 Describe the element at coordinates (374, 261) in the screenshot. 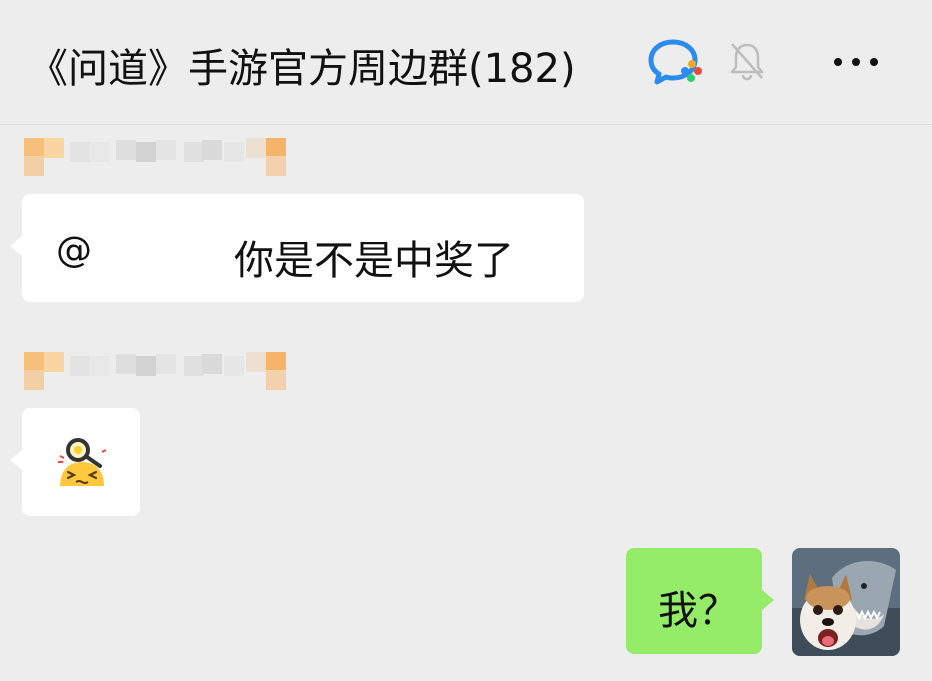

I see `message-text: 你是不是中奖了` at that location.